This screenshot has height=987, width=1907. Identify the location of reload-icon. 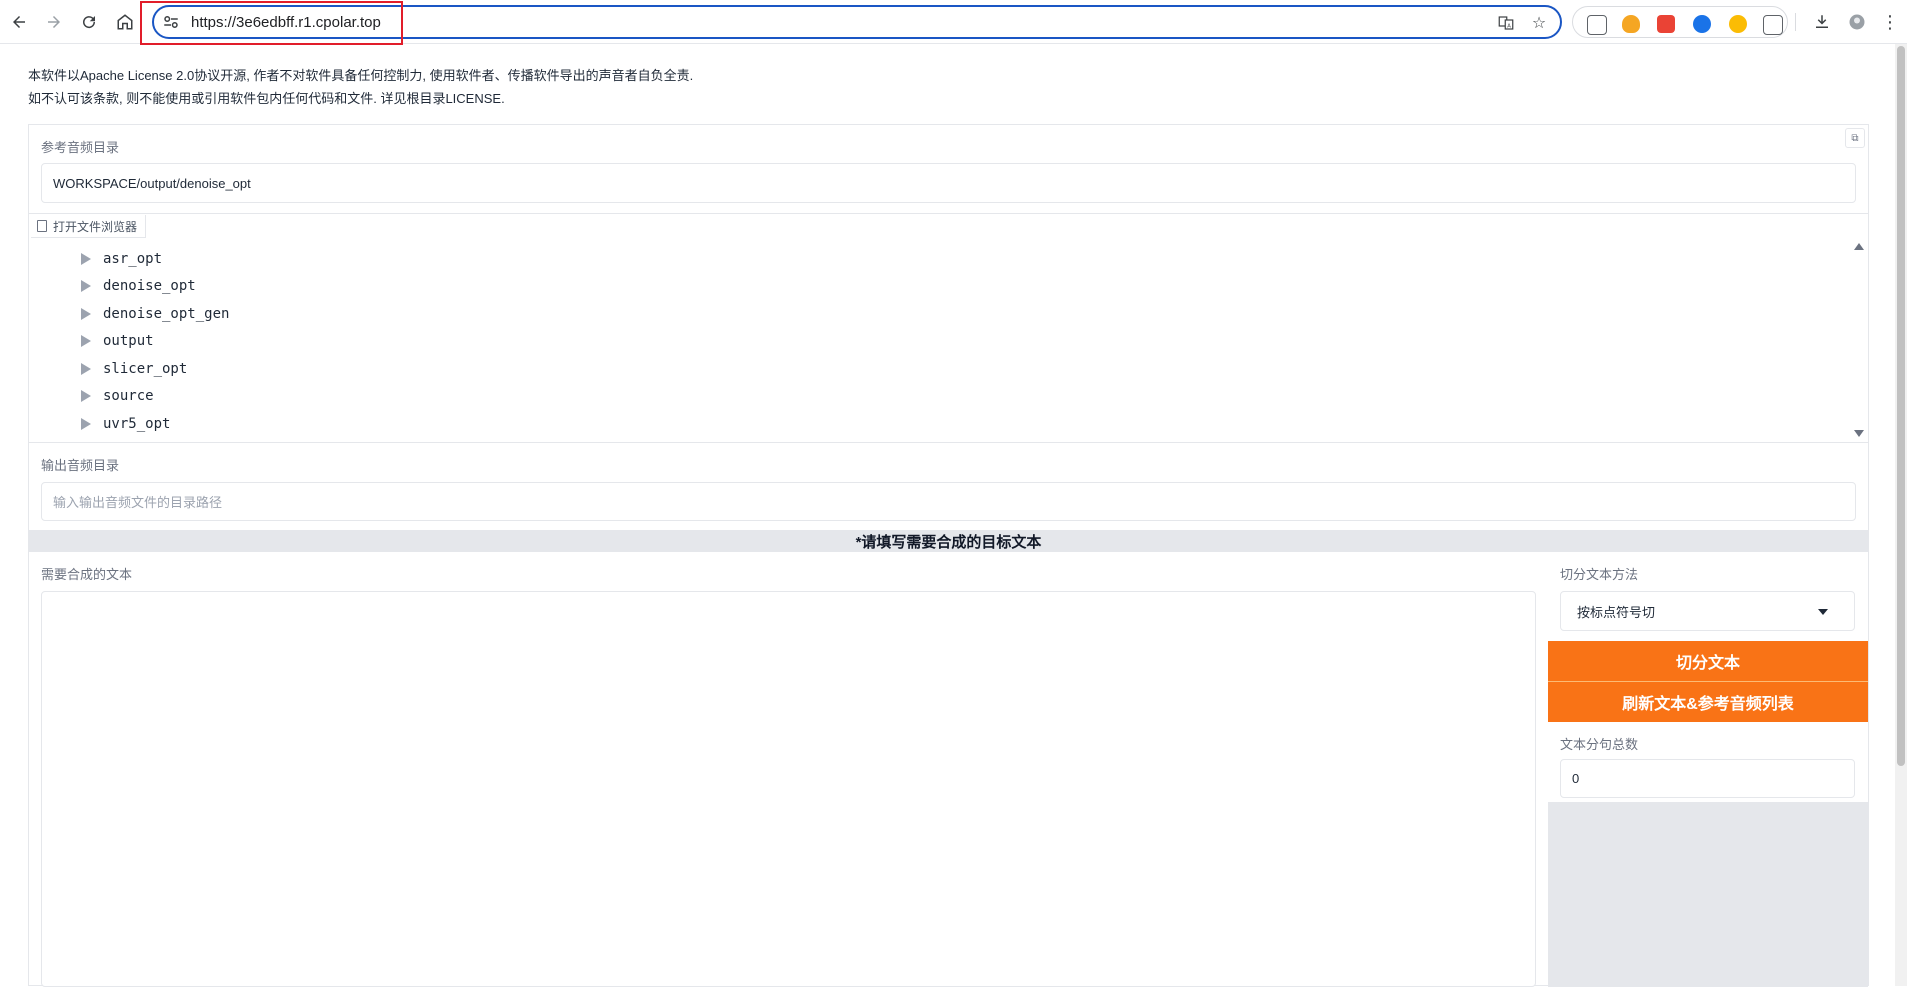
(89, 22).